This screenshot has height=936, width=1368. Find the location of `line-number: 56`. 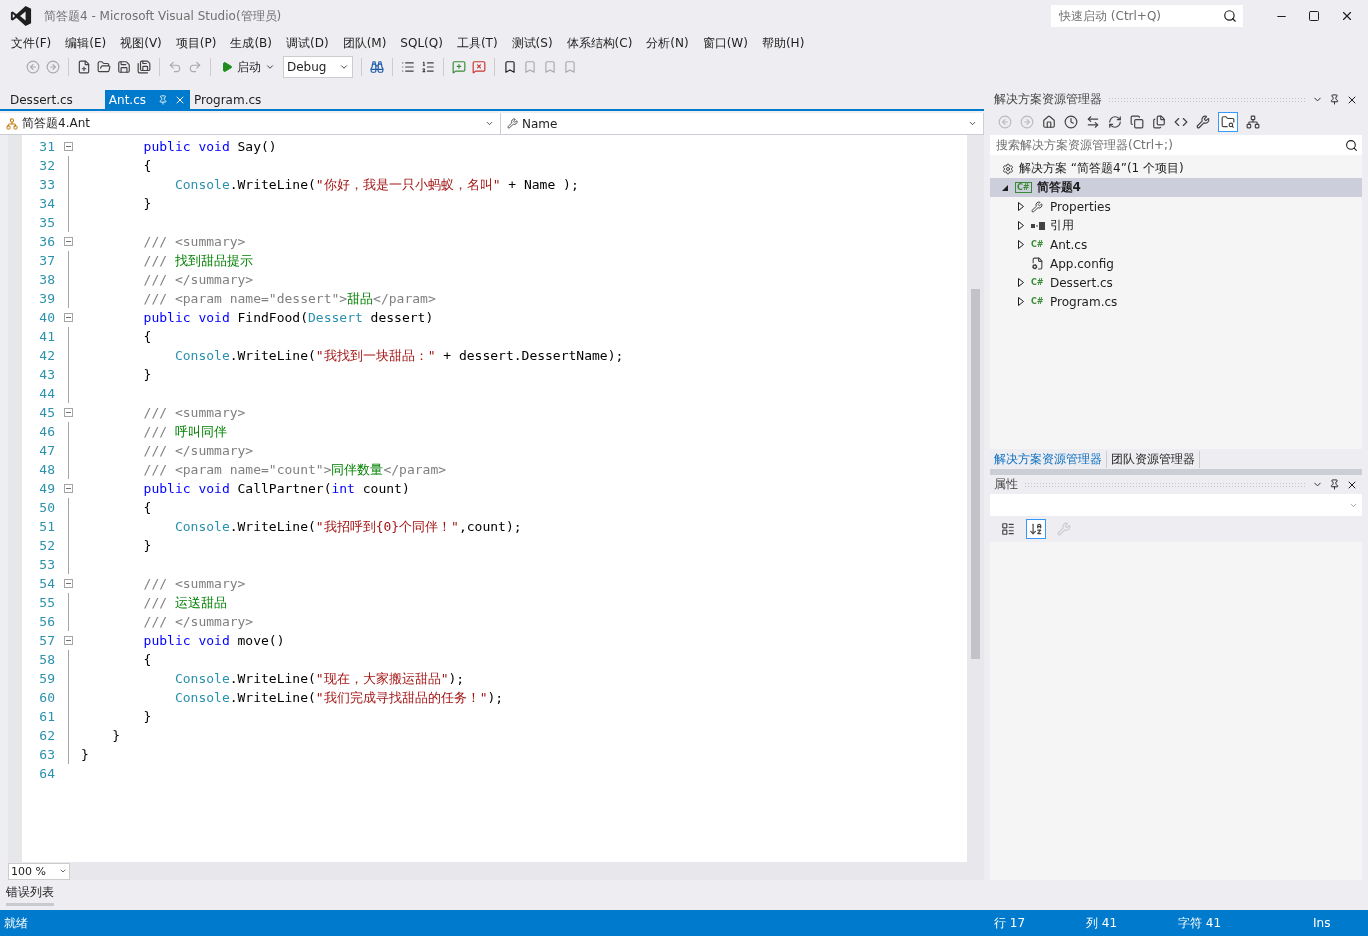

line-number: 56 is located at coordinates (46, 621).